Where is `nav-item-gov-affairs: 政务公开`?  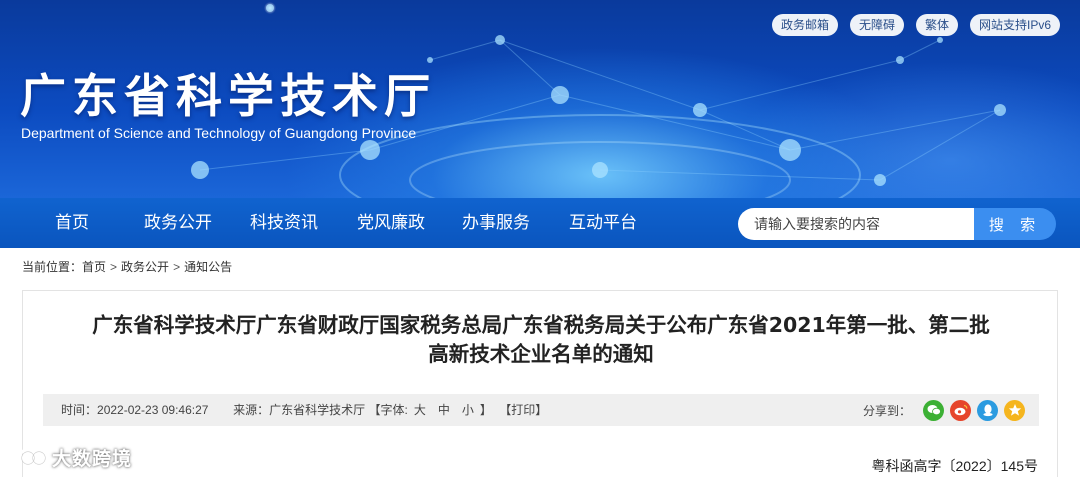
nav-item-gov-affairs: 政务公开 is located at coordinates (178, 223).